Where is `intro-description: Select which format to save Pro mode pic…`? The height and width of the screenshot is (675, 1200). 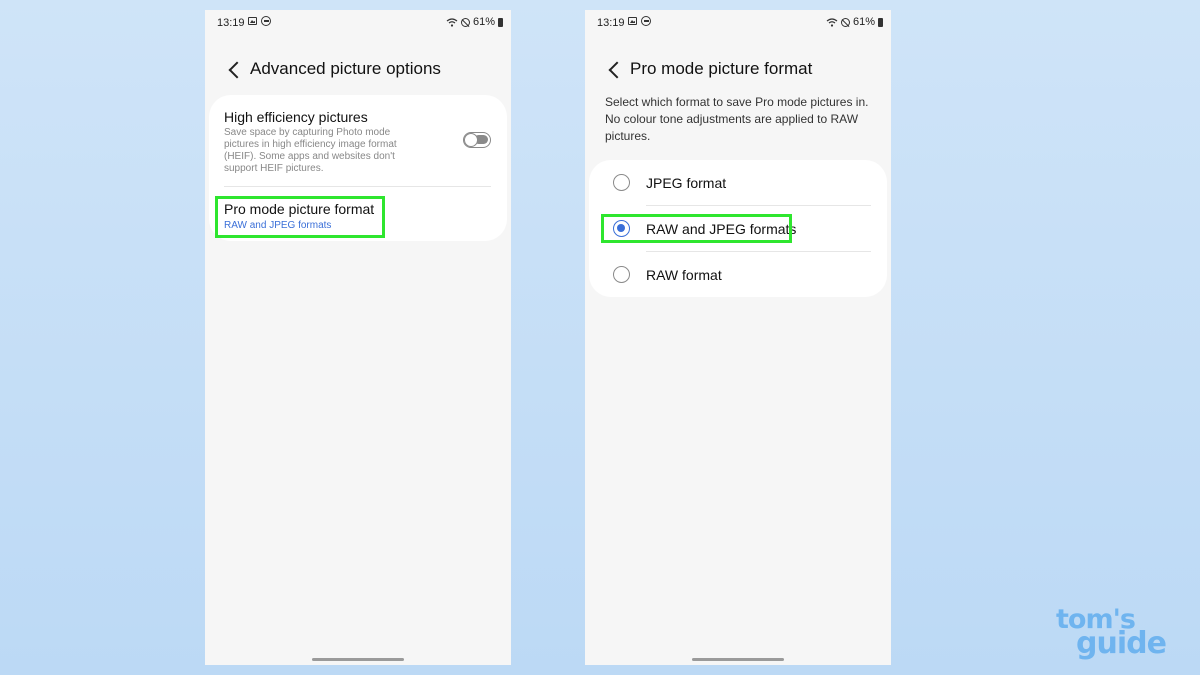 intro-description: Select which format to save Pro mode pic… is located at coordinates (737, 119).